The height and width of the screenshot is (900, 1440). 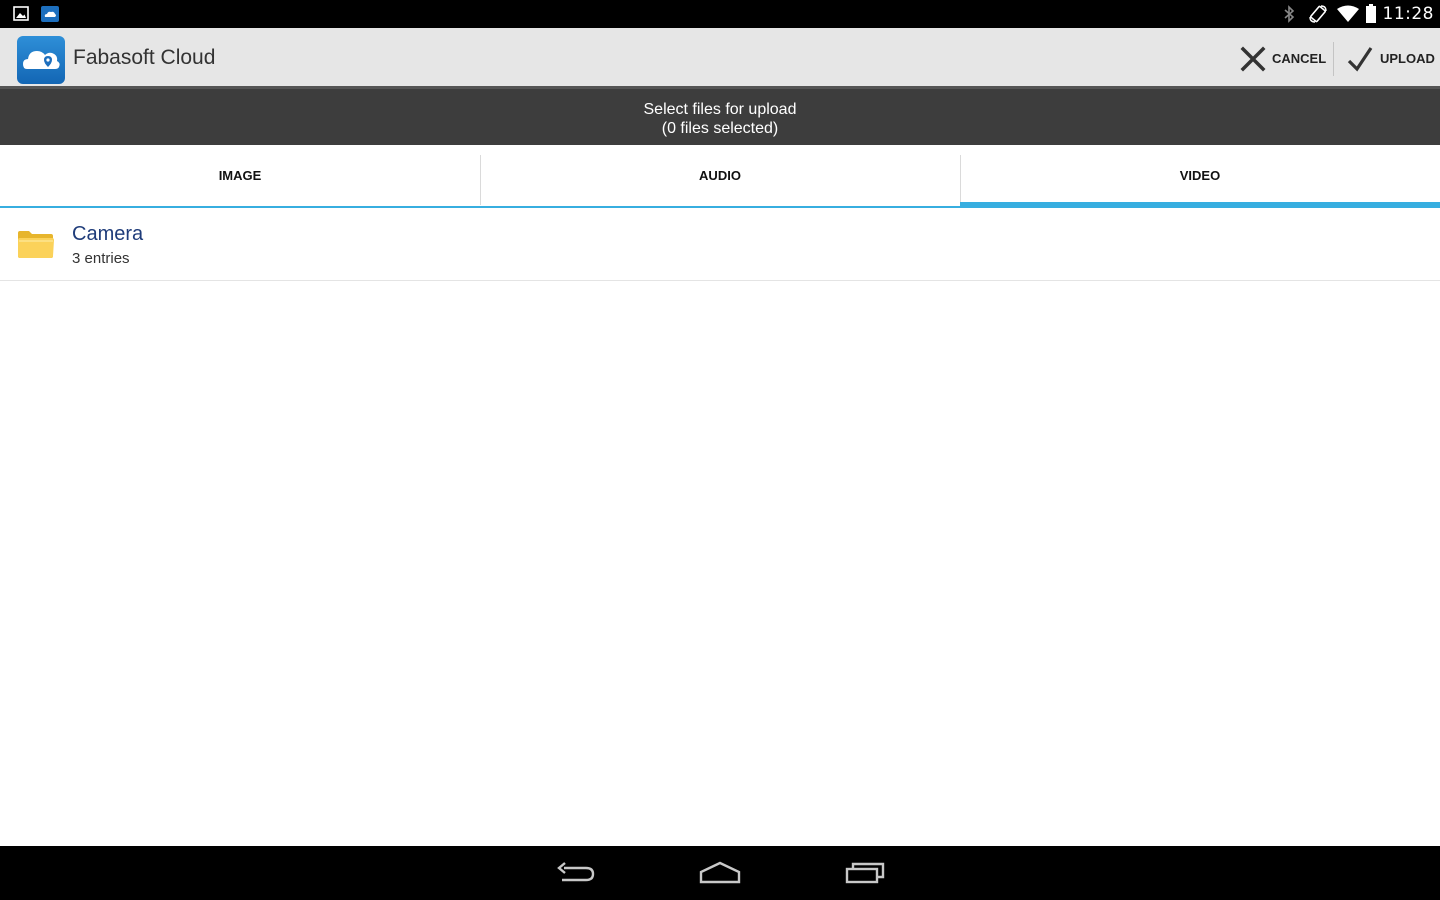 I want to click on selection-count: (0 files selected), so click(x=720, y=128).